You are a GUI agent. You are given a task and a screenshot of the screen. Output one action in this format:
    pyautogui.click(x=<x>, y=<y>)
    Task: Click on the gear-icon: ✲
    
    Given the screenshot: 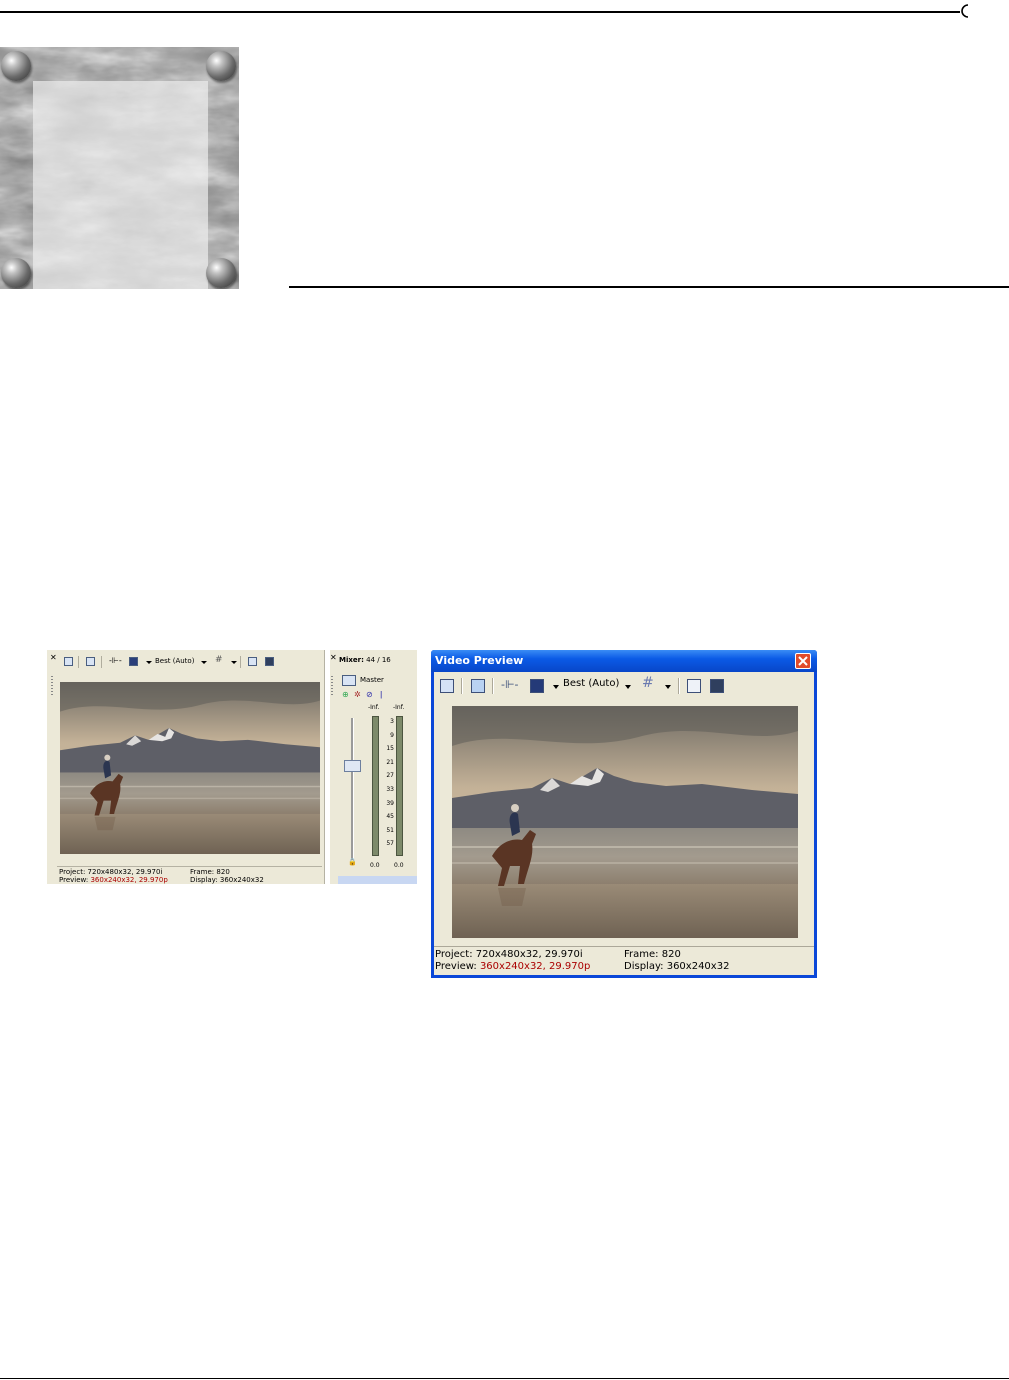 What is the action you would take?
    pyautogui.click(x=357, y=694)
    